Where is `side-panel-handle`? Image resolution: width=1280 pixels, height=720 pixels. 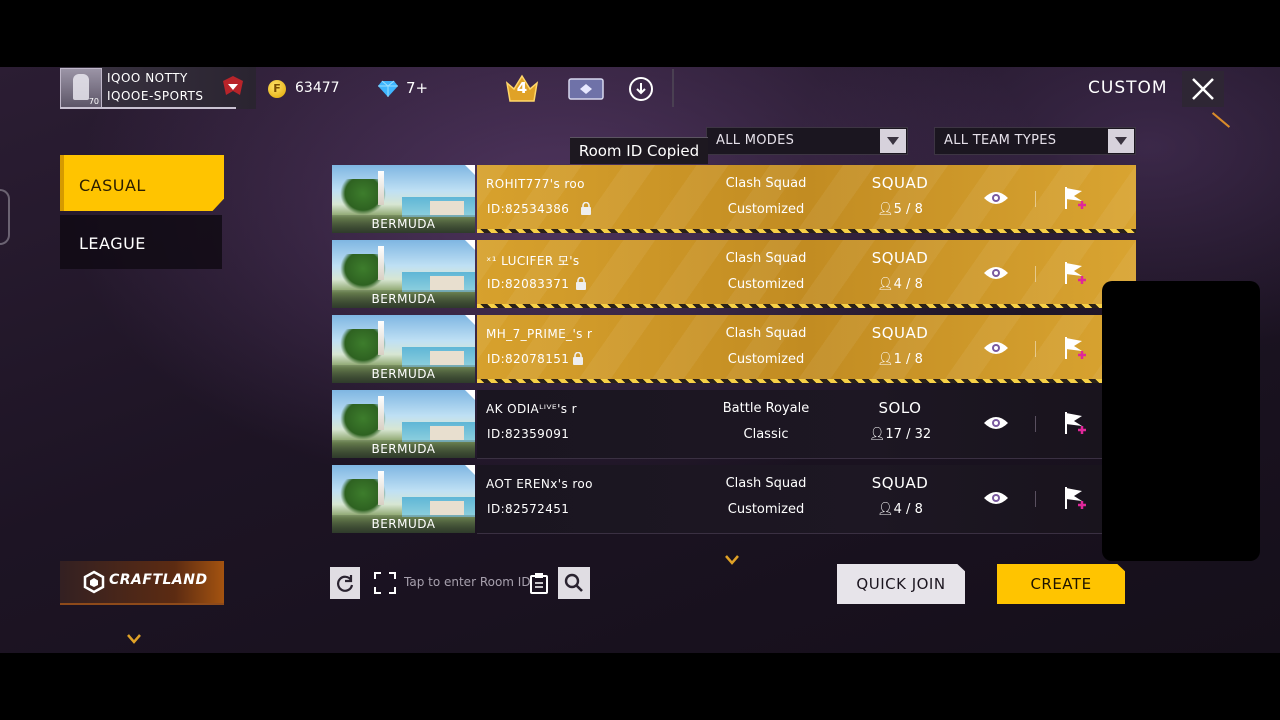 side-panel-handle is located at coordinates (5, 217).